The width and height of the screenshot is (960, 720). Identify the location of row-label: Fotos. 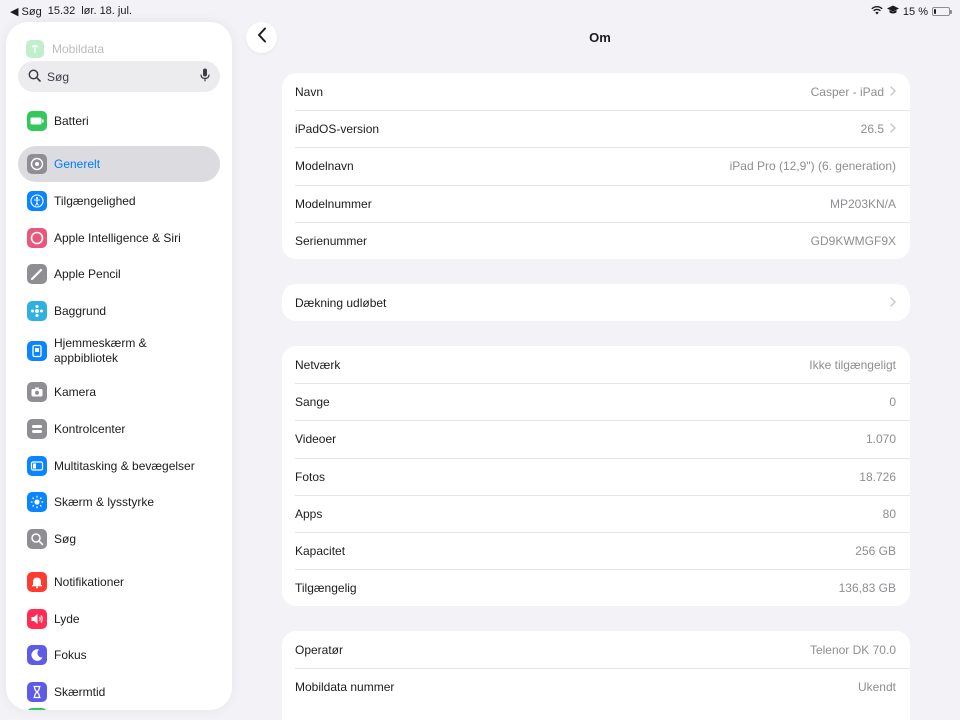
(310, 476).